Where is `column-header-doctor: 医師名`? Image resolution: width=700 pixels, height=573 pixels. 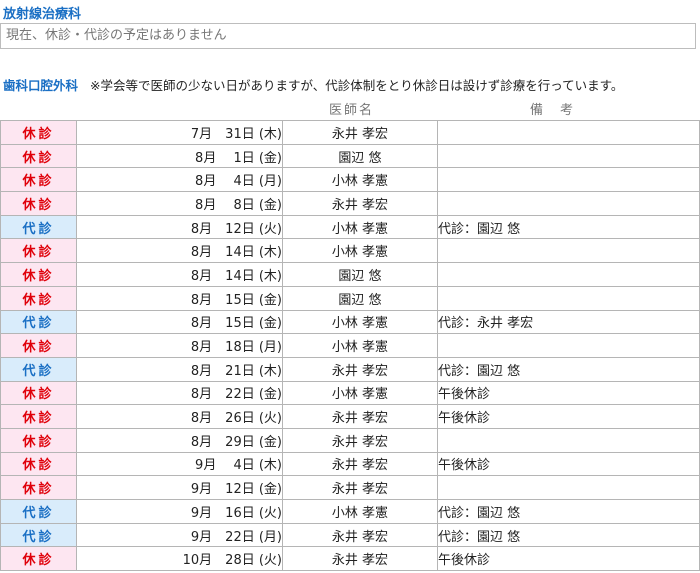
column-header-doctor: 医師名 is located at coordinates (352, 110).